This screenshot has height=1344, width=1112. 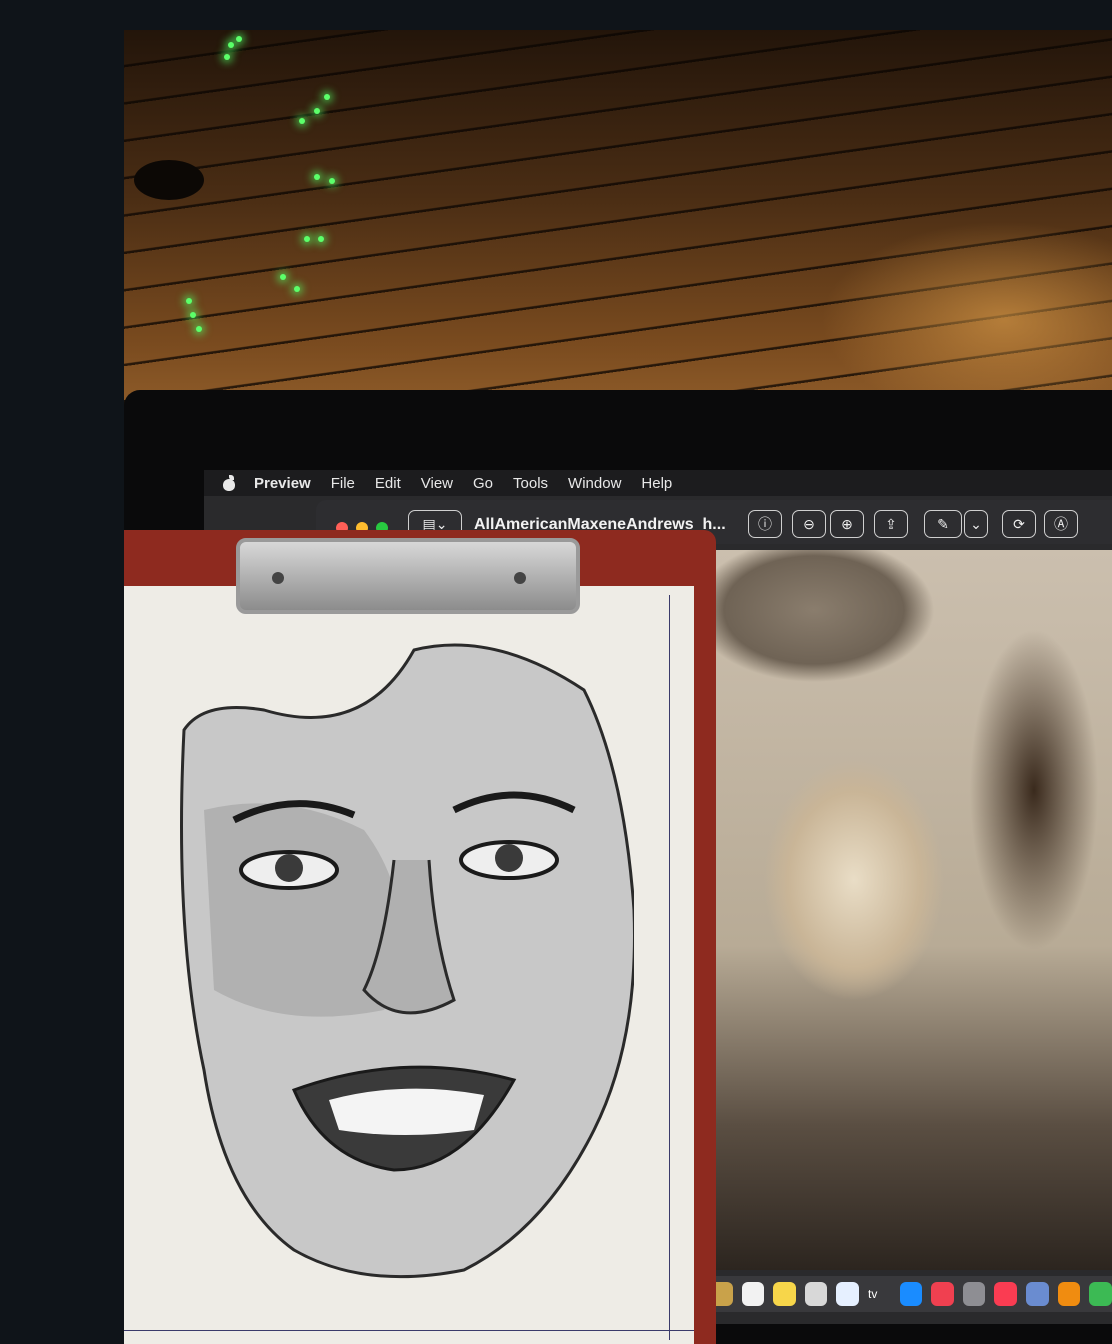 I want to click on menu-edit: Edit, so click(x=388, y=483).